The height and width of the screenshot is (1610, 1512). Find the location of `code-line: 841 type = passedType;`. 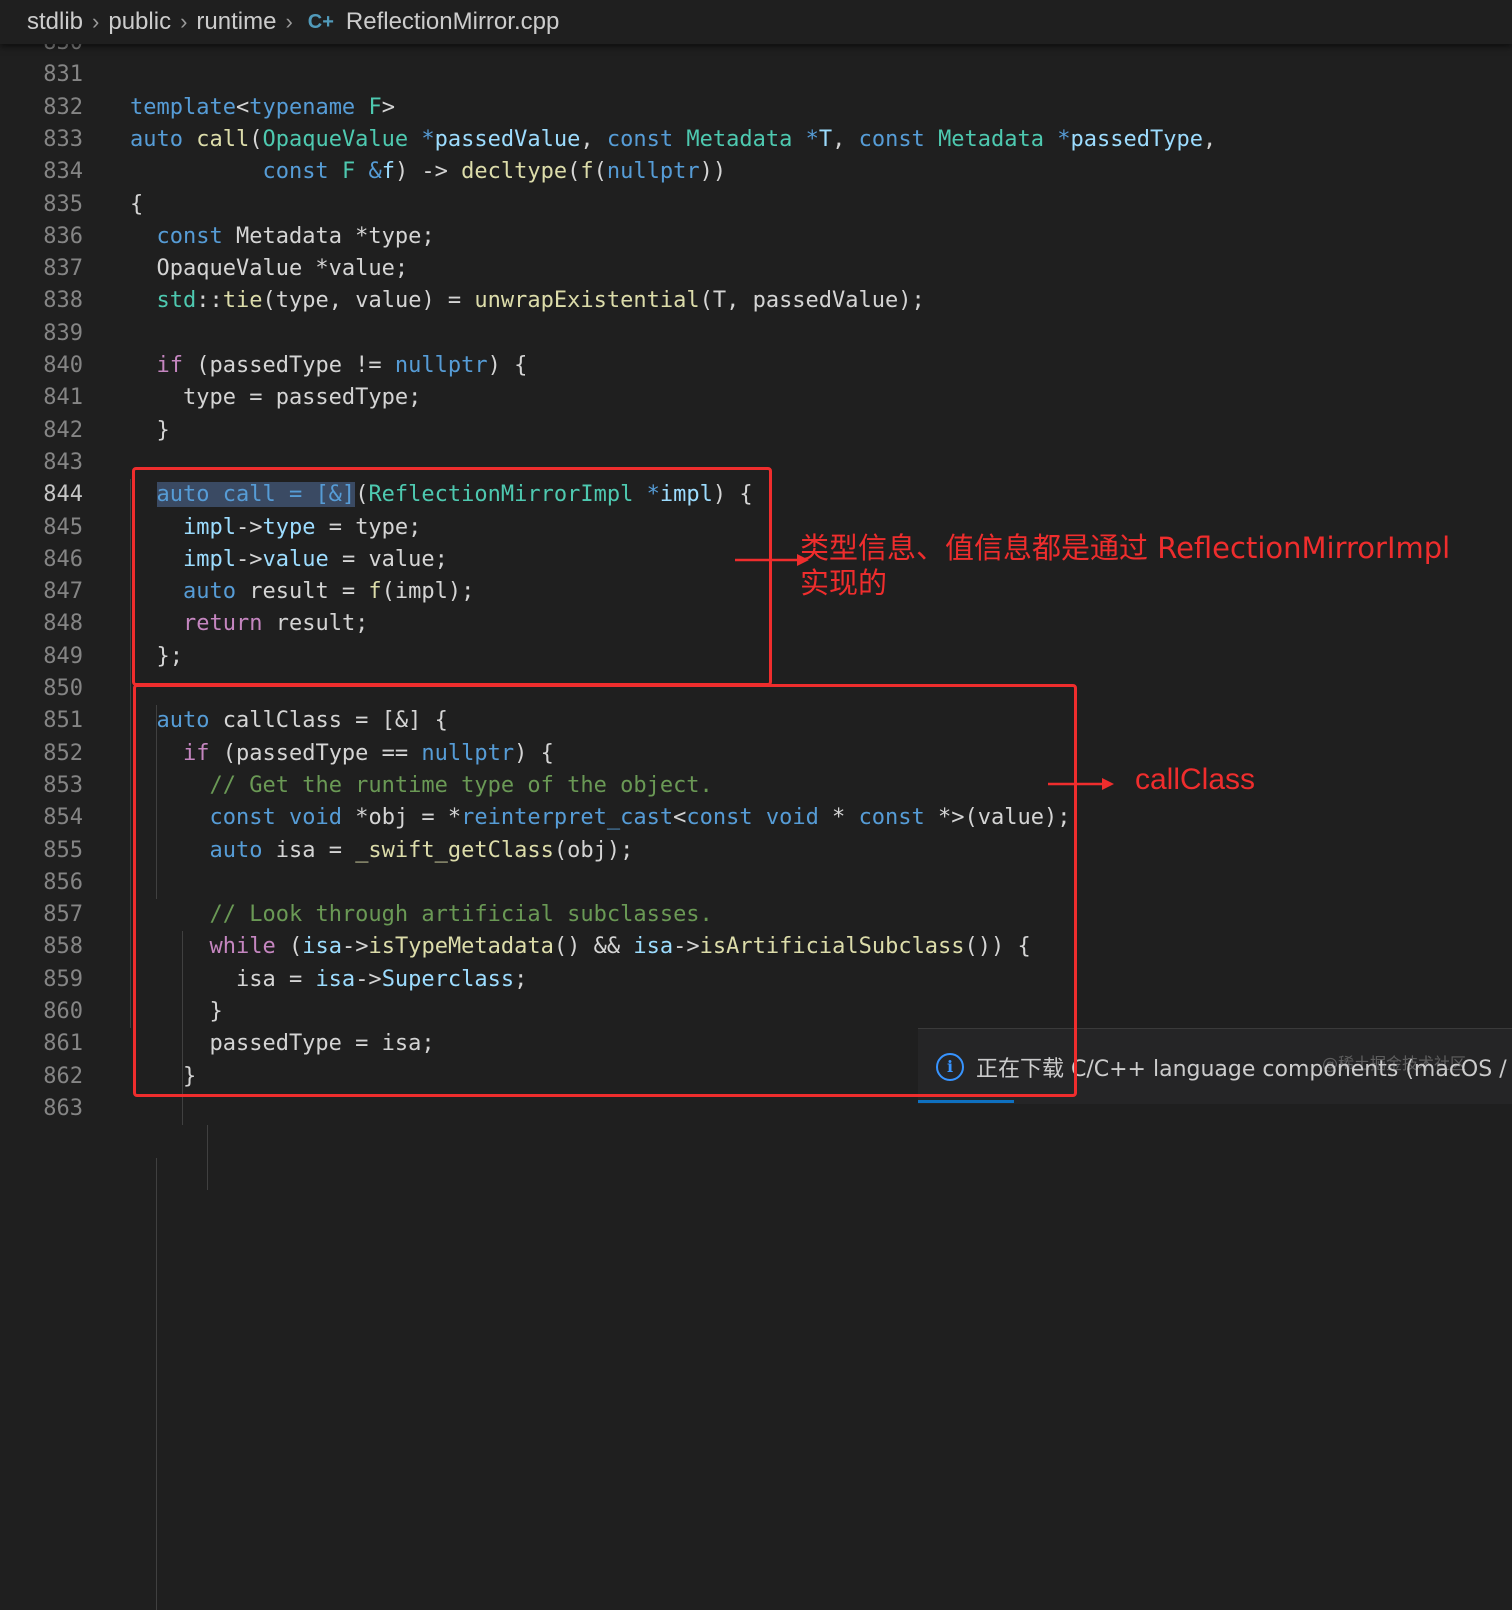

code-line: 841 type = passedType; is located at coordinates (756, 398).